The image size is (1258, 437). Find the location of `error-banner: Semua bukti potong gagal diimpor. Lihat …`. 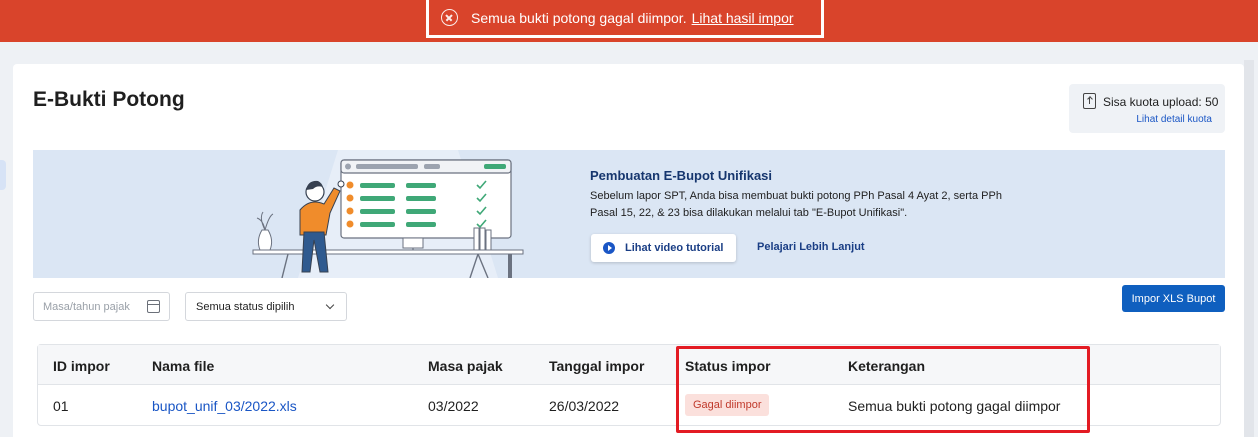

error-banner: Semua bukti potong gagal diimpor. Lihat … is located at coordinates (629, 21).